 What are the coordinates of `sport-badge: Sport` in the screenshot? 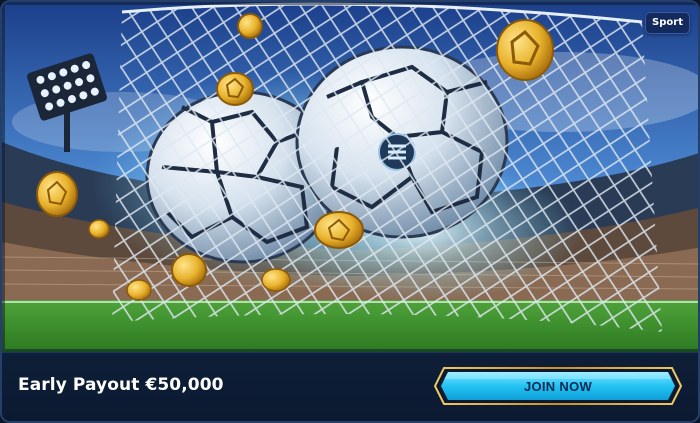 It's located at (667, 23).